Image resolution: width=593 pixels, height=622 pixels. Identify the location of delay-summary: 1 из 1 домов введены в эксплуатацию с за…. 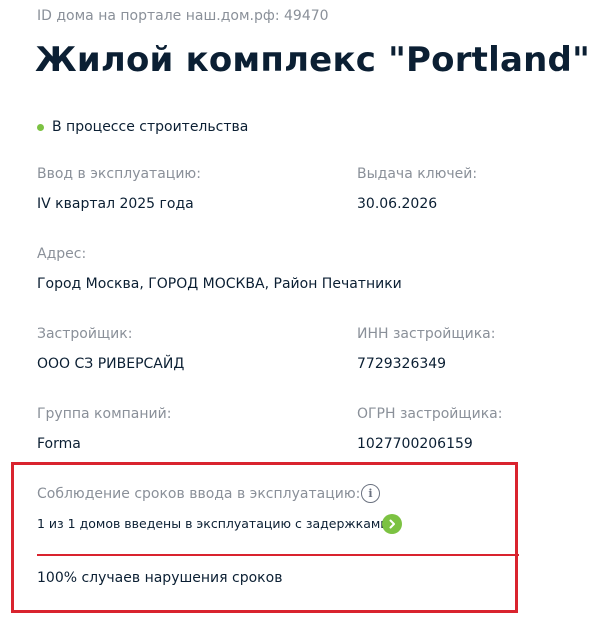
(213, 523).